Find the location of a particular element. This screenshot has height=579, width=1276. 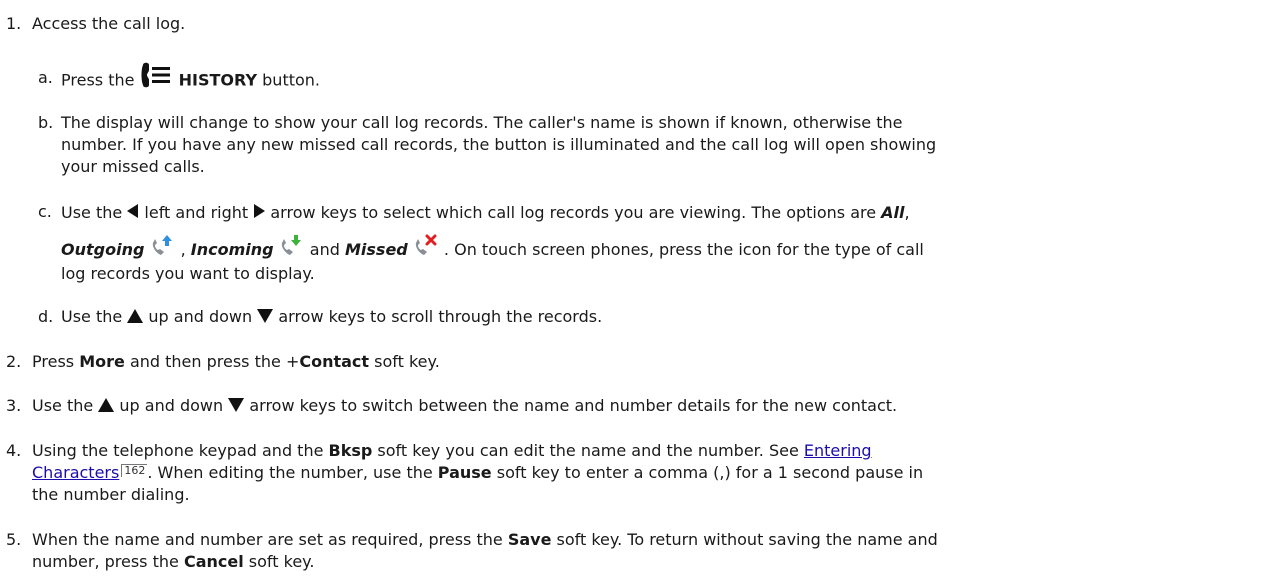

option-missed: Missed is located at coordinates (376, 249).